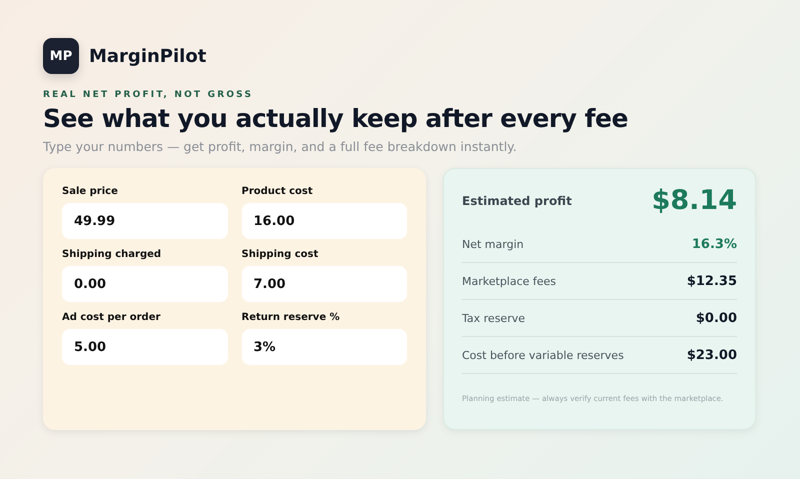 This screenshot has height=479, width=800. I want to click on input-field: 16.00, so click(324, 221).